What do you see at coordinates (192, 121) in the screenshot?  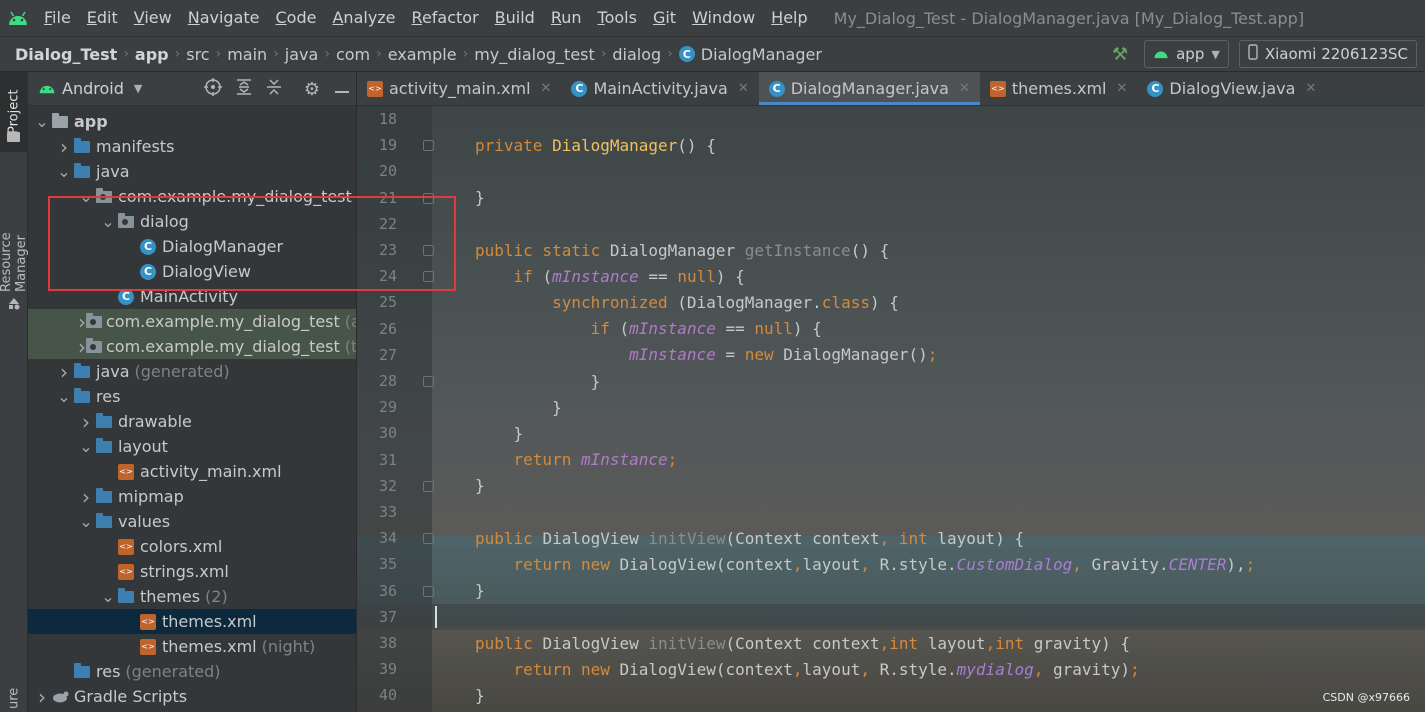 I see `tree-item: ⌄ app` at bounding box center [192, 121].